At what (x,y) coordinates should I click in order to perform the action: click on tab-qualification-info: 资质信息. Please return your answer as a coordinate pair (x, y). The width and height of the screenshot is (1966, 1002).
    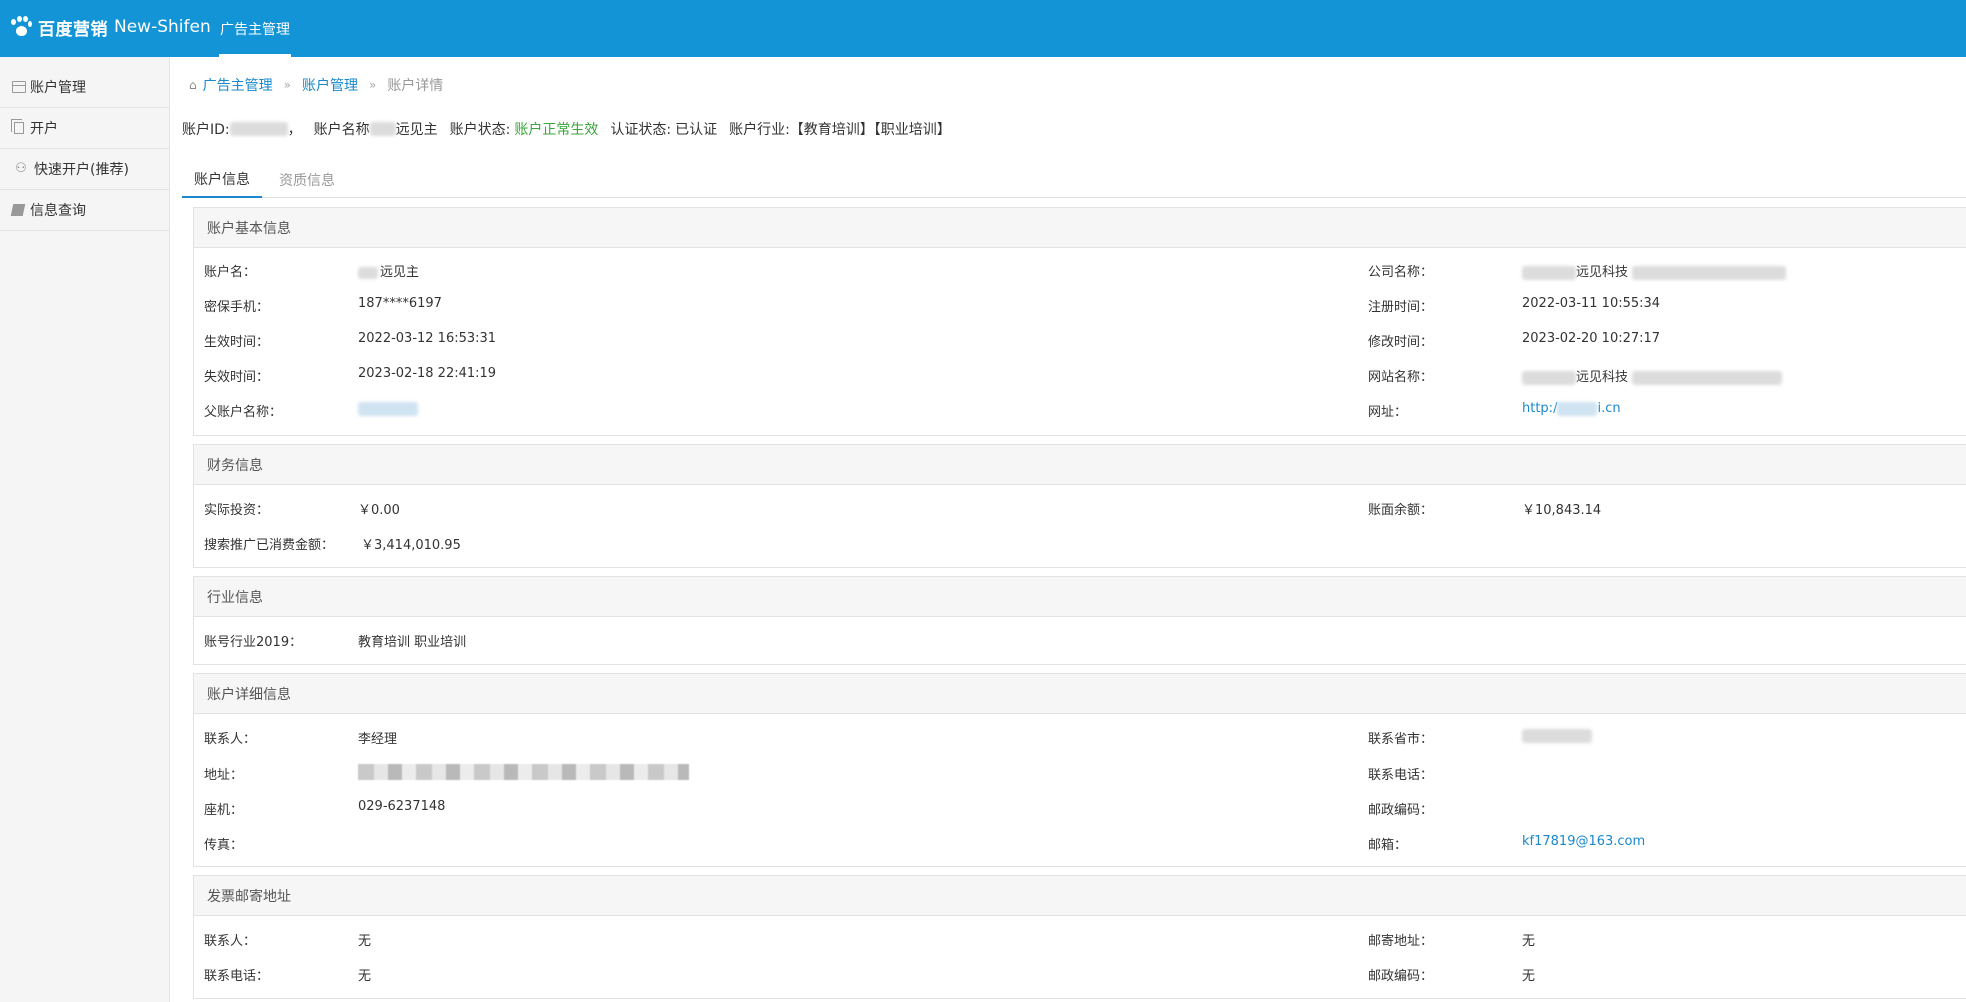
    Looking at the image, I should click on (307, 180).